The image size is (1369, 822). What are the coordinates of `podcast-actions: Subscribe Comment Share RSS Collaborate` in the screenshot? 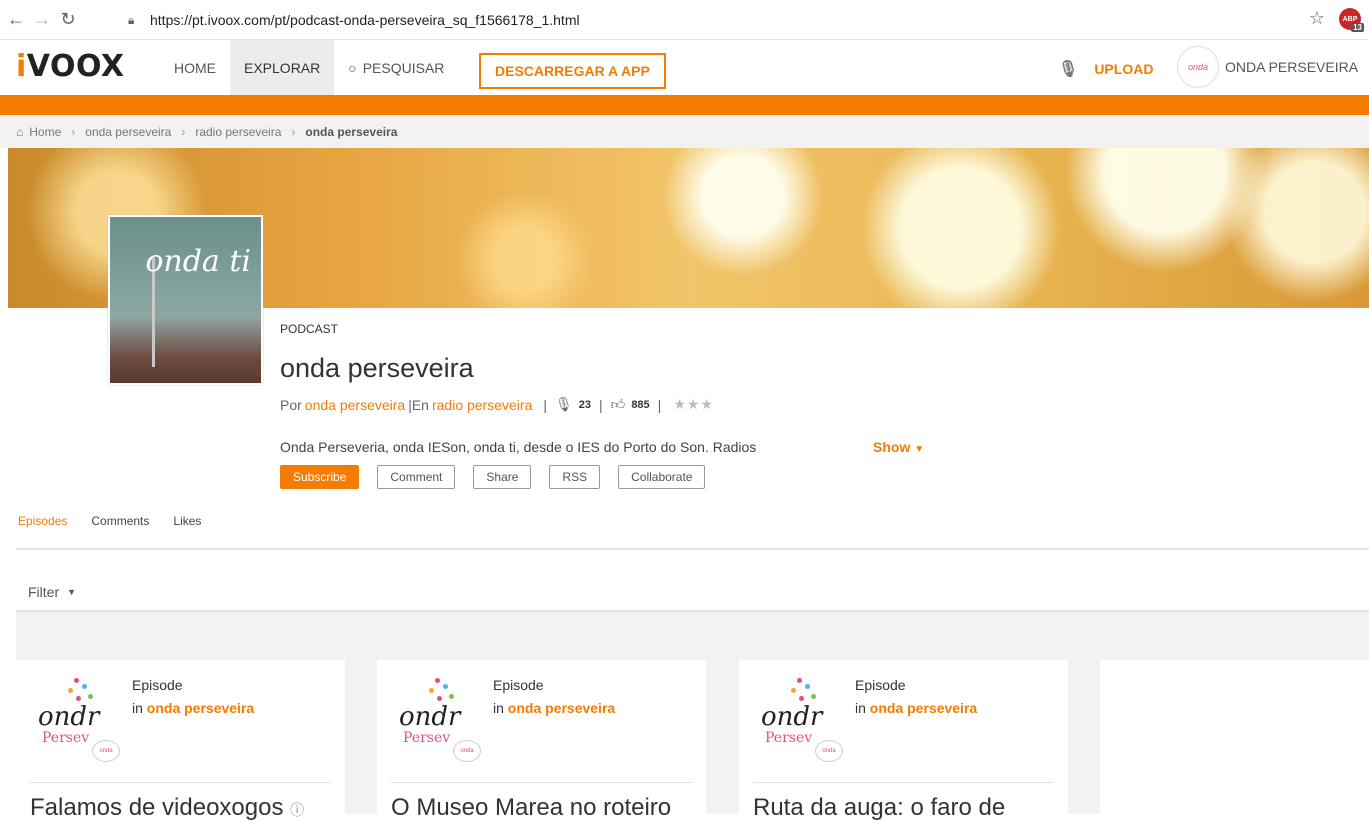 It's located at (501, 477).